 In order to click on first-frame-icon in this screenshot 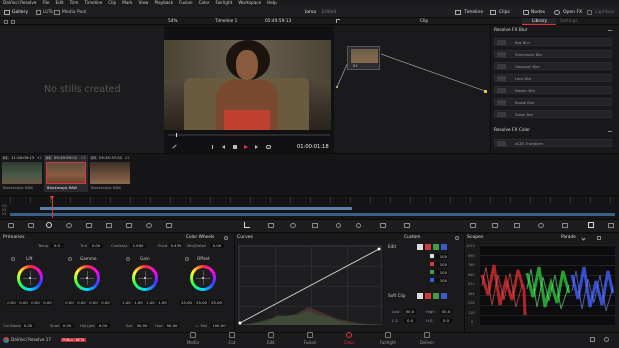, I will do `click(214, 147)`.